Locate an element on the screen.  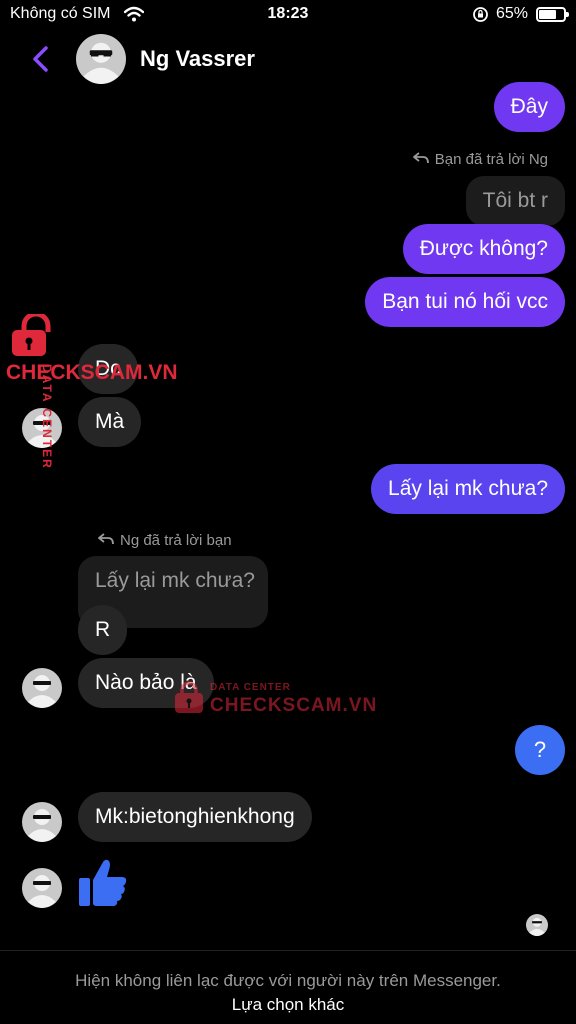
battery-icon is located at coordinates (552, 14).